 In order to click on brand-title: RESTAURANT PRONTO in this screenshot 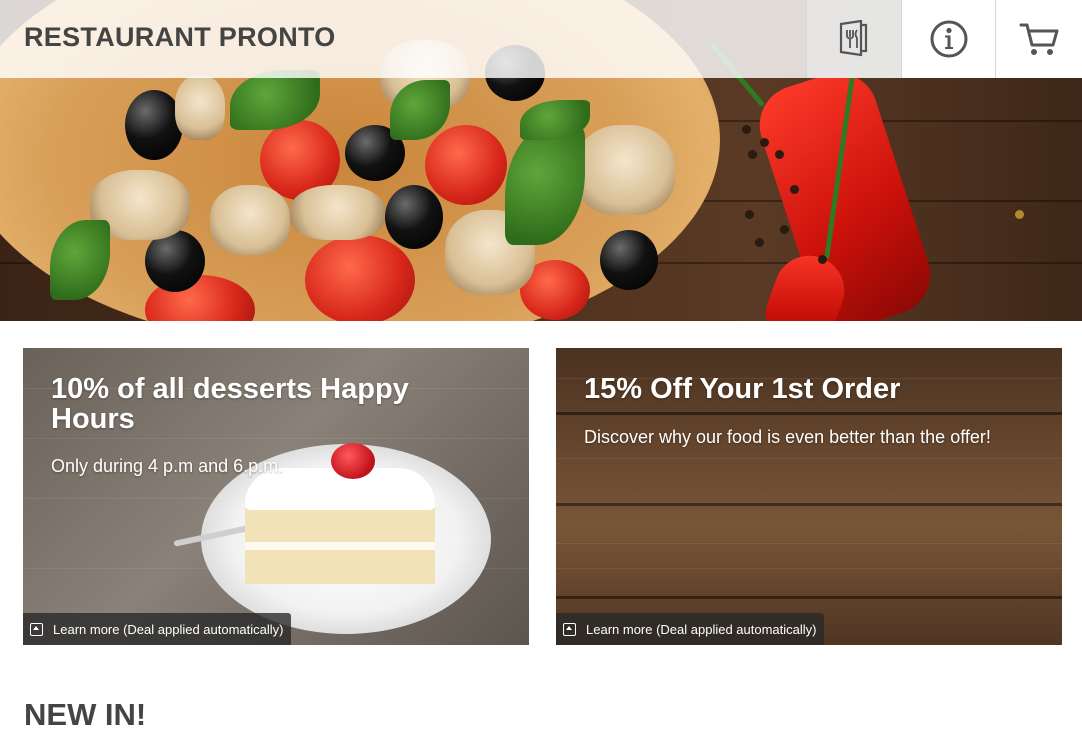, I will do `click(180, 37)`.